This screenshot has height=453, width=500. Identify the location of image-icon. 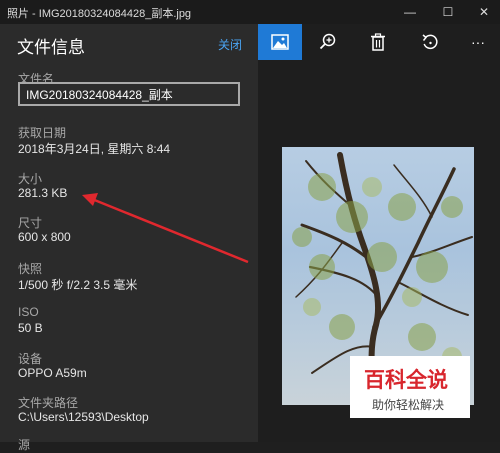
(280, 42).